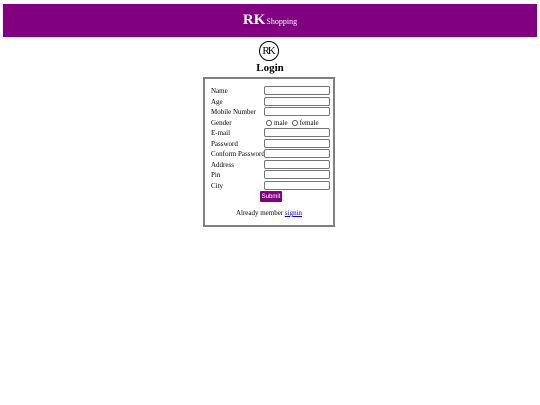  What do you see at coordinates (216, 175) in the screenshot?
I see `pin-label: Pin` at bounding box center [216, 175].